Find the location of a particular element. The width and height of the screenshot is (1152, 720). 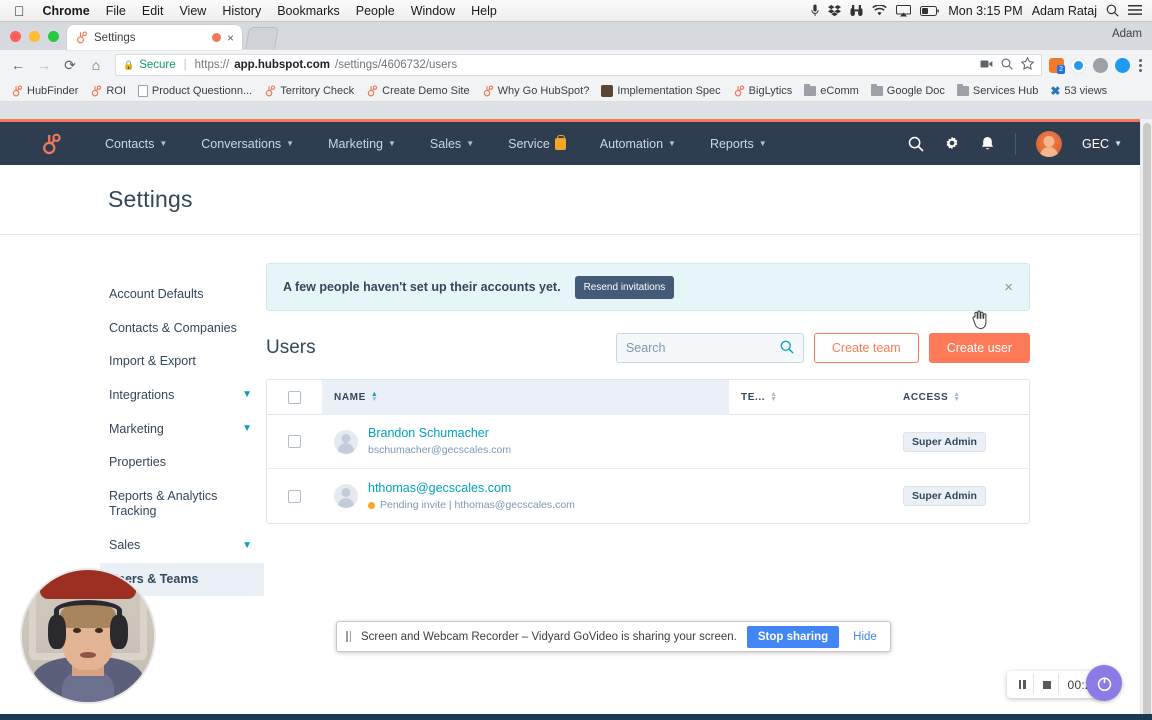

column-header-name: NAME ▲ ▼ is located at coordinates (525, 397).